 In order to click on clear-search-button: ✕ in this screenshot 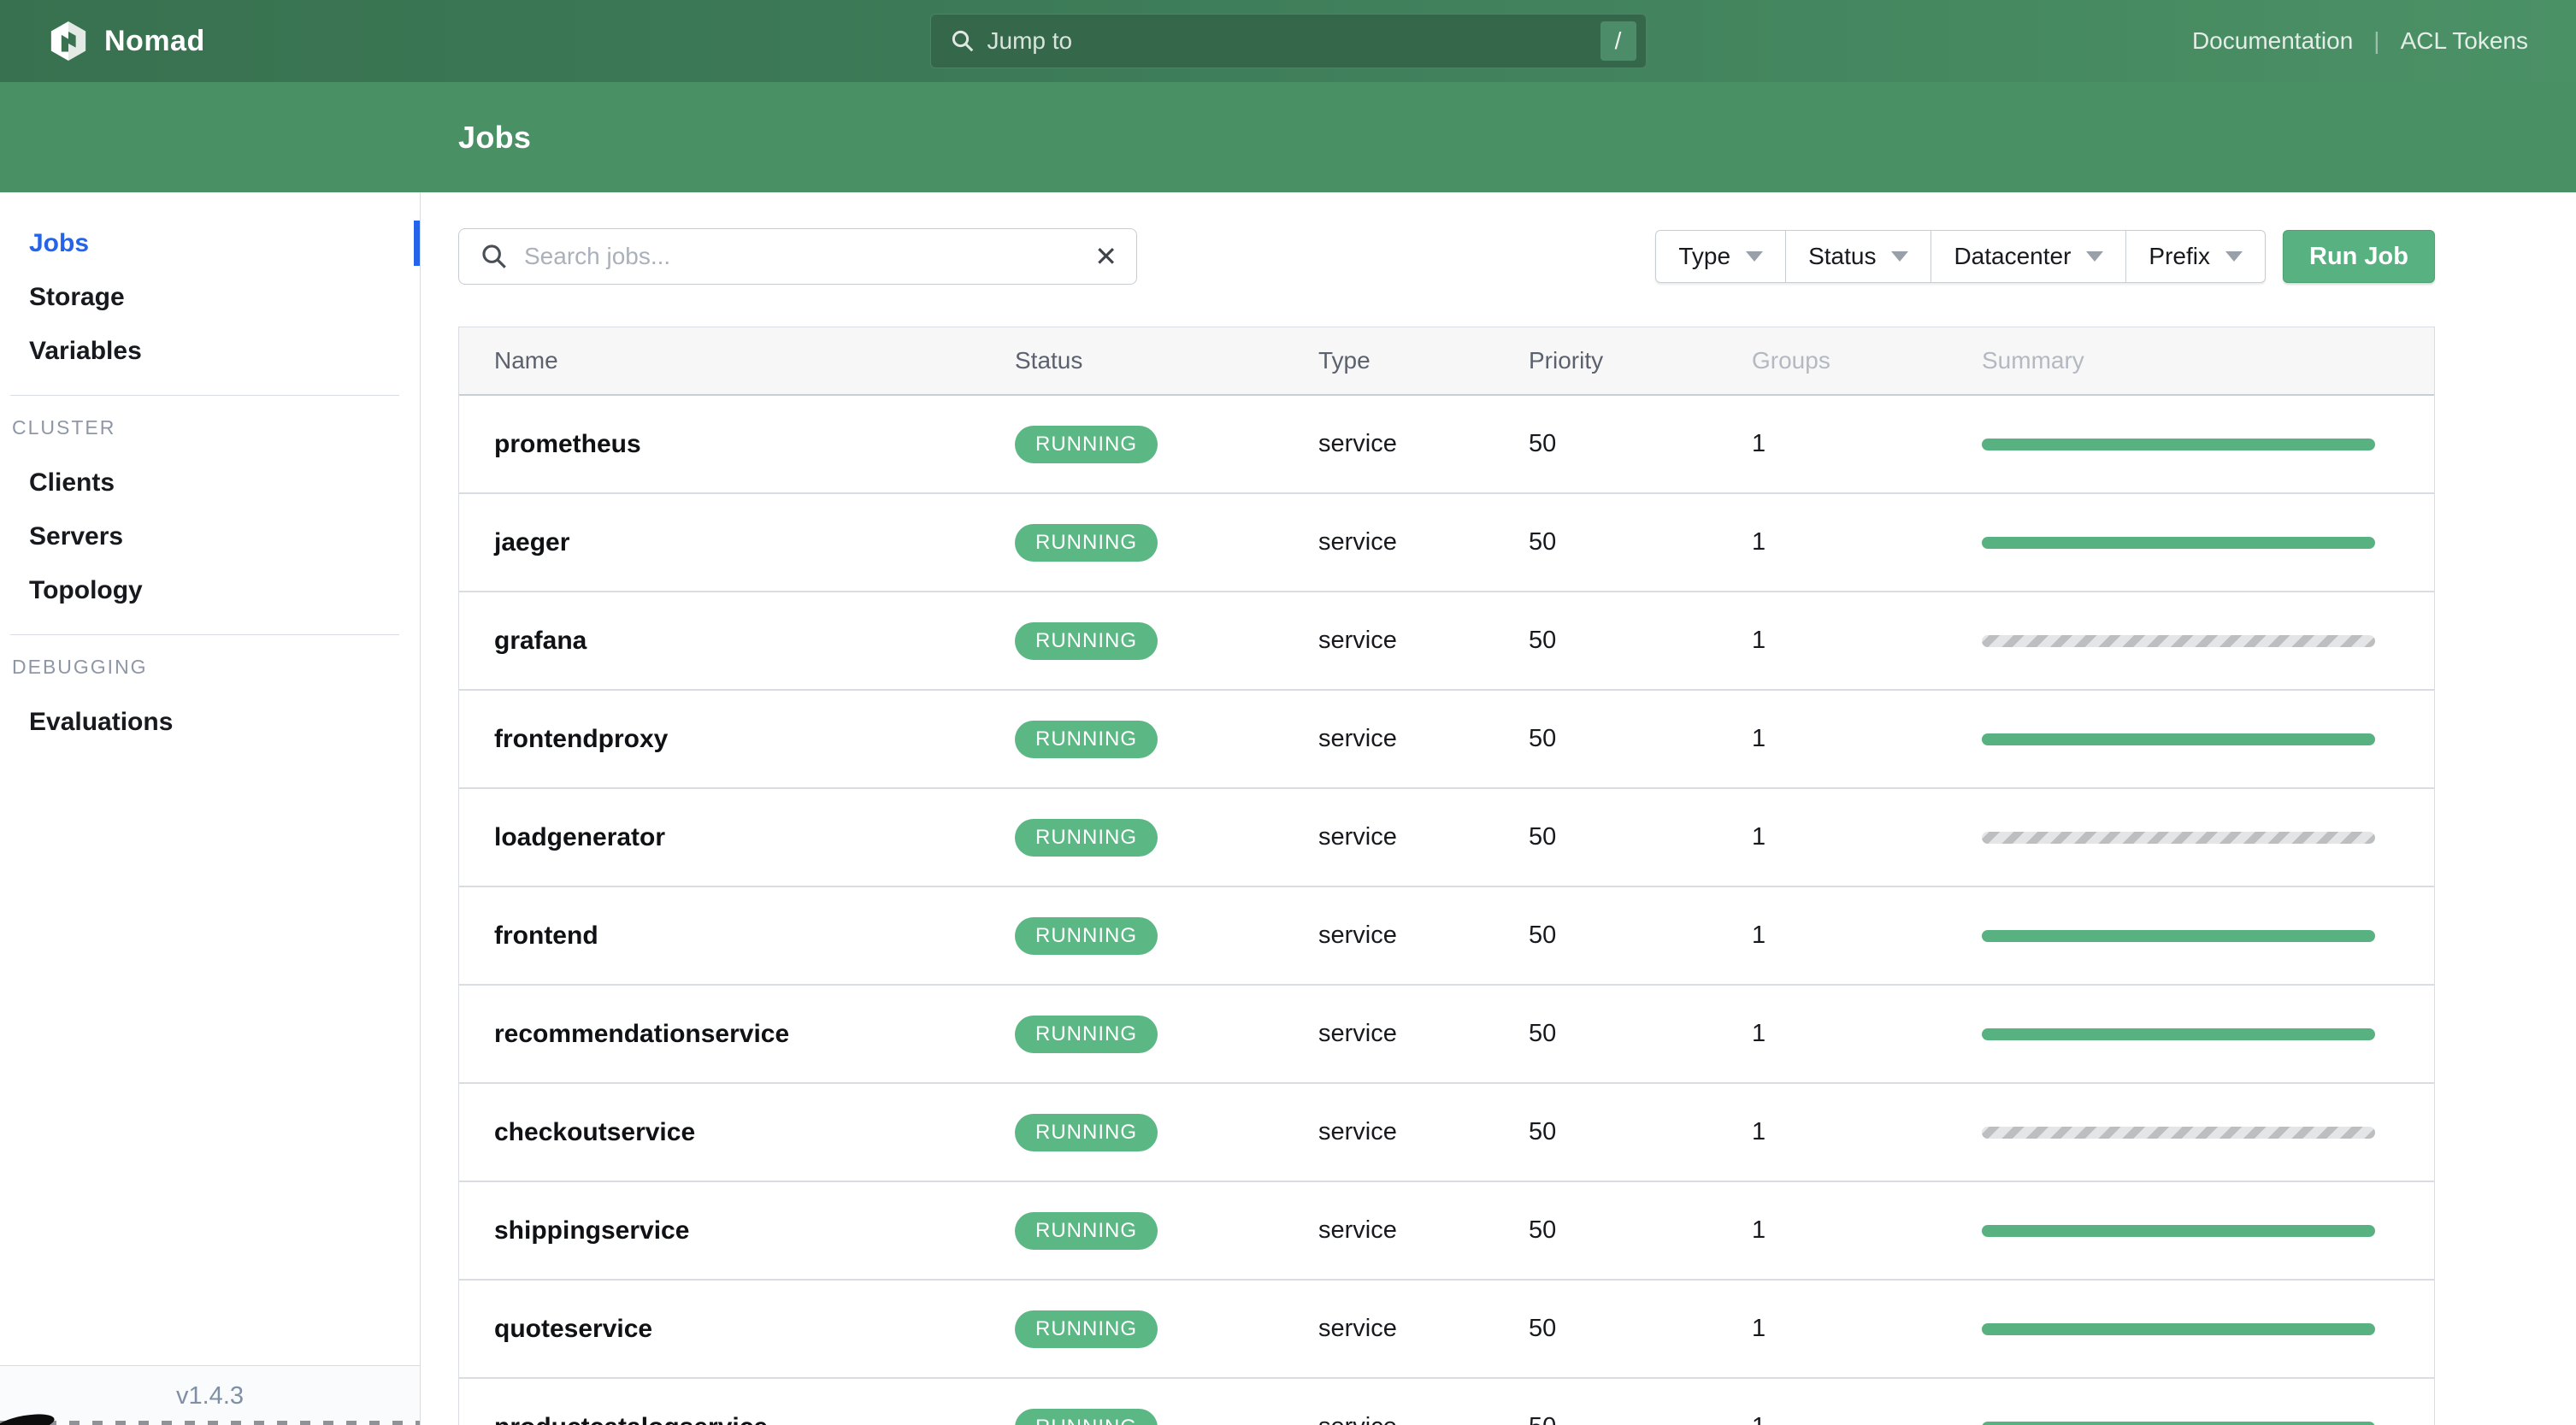, I will do `click(1105, 256)`.